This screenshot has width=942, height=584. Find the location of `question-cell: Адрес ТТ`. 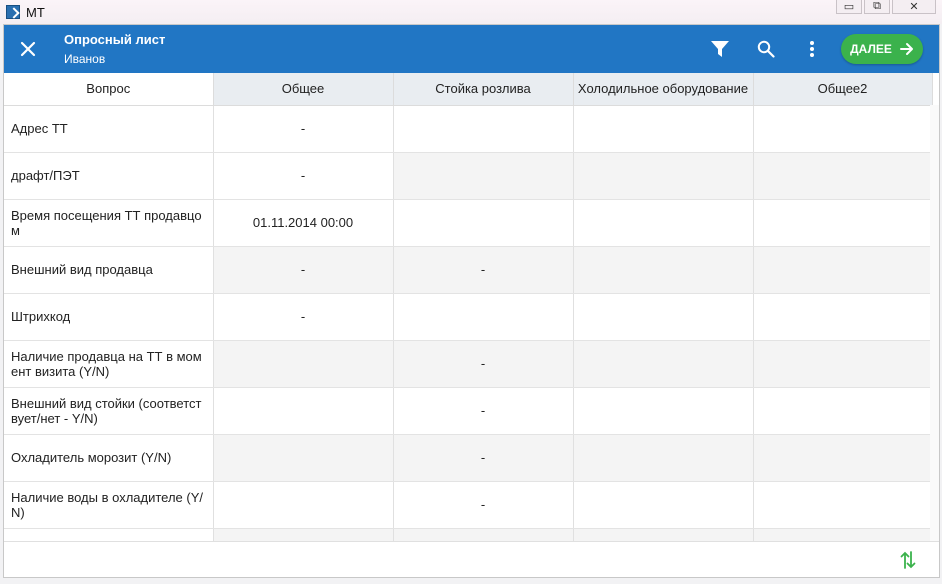

question-cell: Адрес ТТ is located at coordinates (109, 129).